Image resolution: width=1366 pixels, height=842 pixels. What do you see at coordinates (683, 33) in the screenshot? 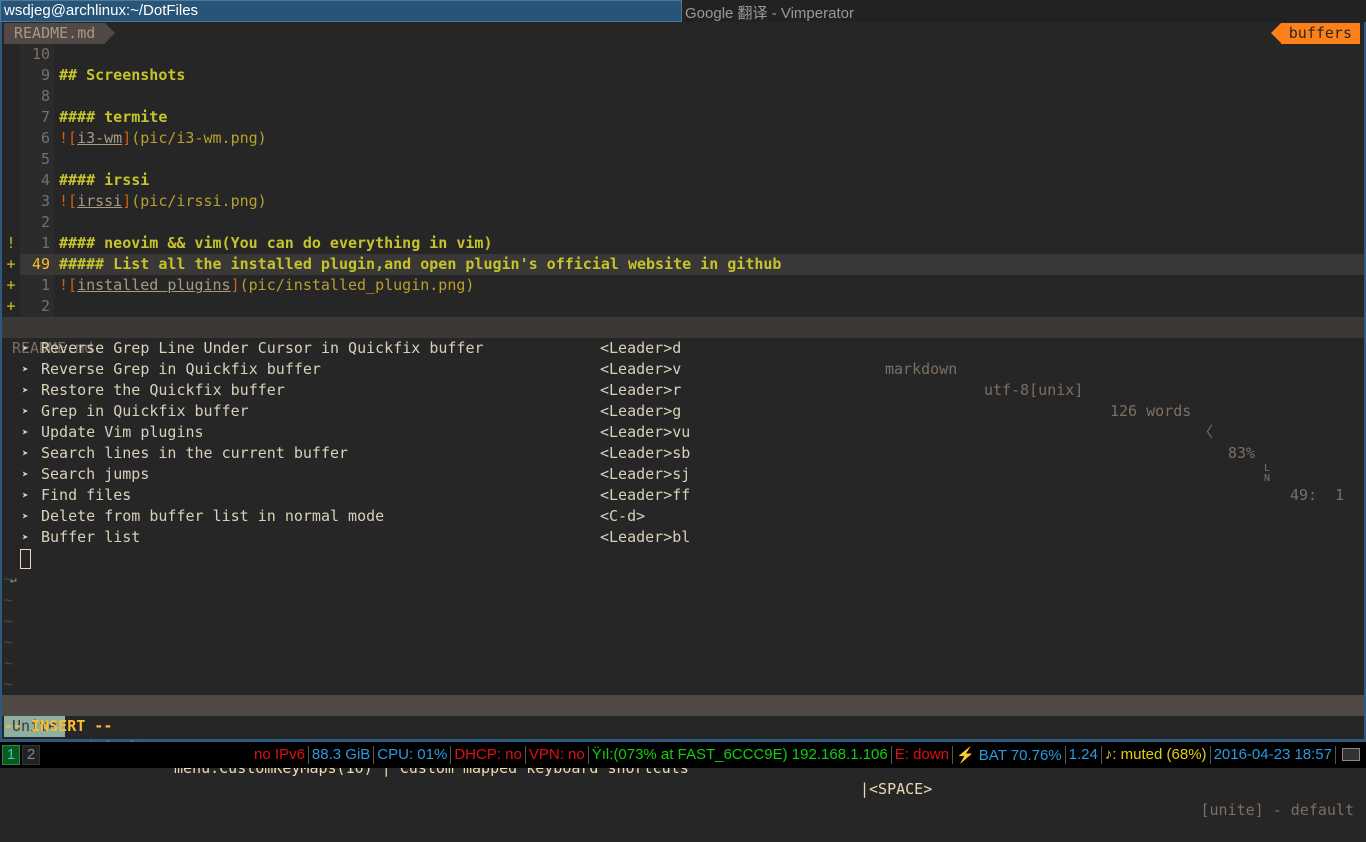
I see `tabline: README.md buffers` at bounding box center [683, 33].